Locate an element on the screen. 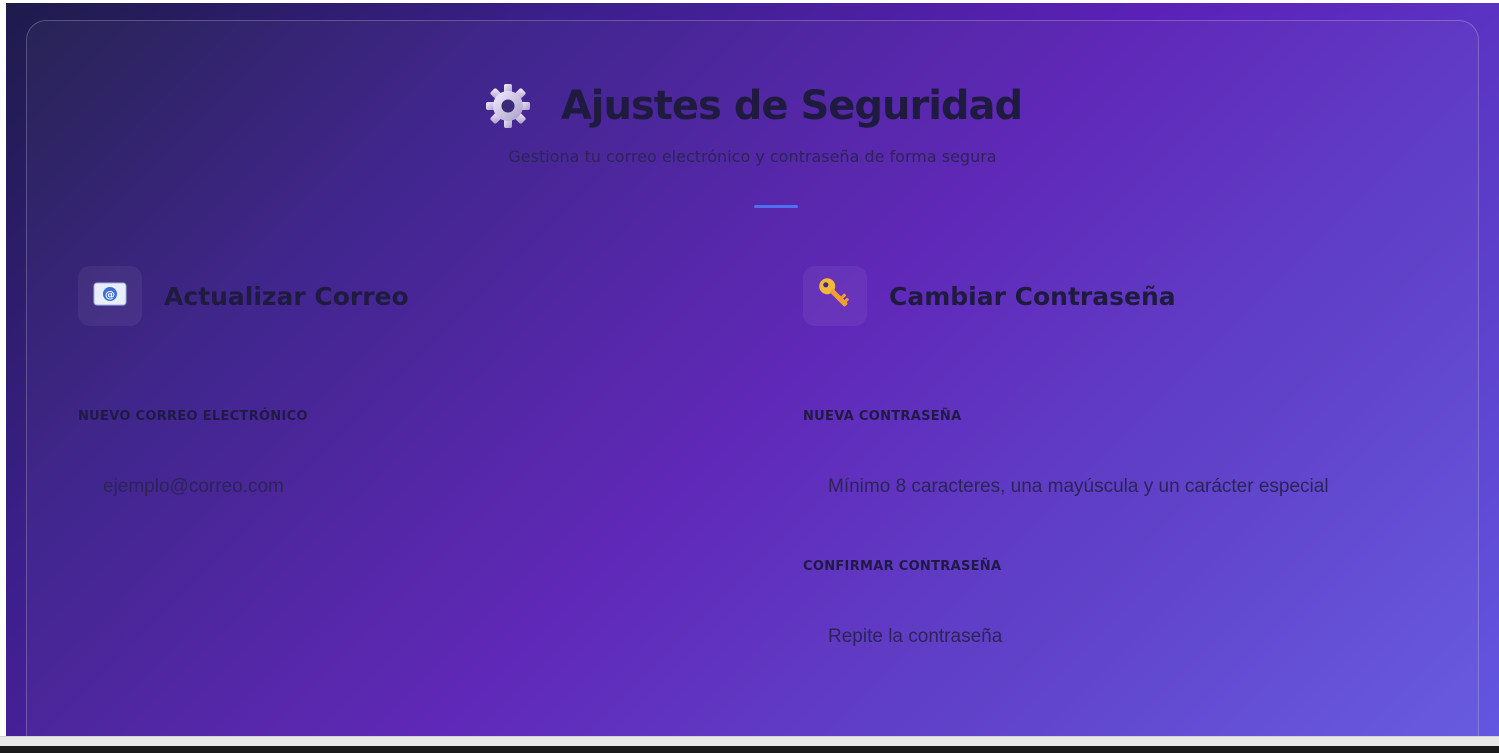  email-icon-box: @ is located at coordinates (110, 296).